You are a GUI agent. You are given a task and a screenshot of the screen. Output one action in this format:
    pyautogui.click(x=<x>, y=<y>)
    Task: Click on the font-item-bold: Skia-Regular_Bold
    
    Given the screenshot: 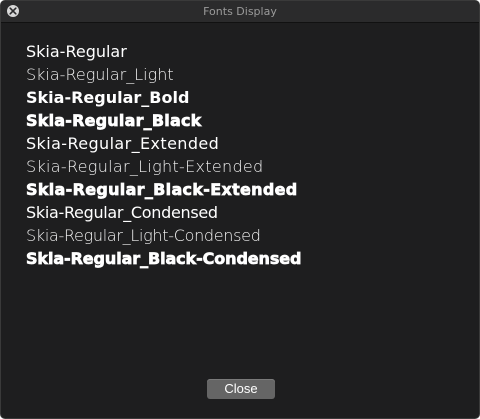 What is the action you would take?
    pyautogui.click(x=108, y=97)
    